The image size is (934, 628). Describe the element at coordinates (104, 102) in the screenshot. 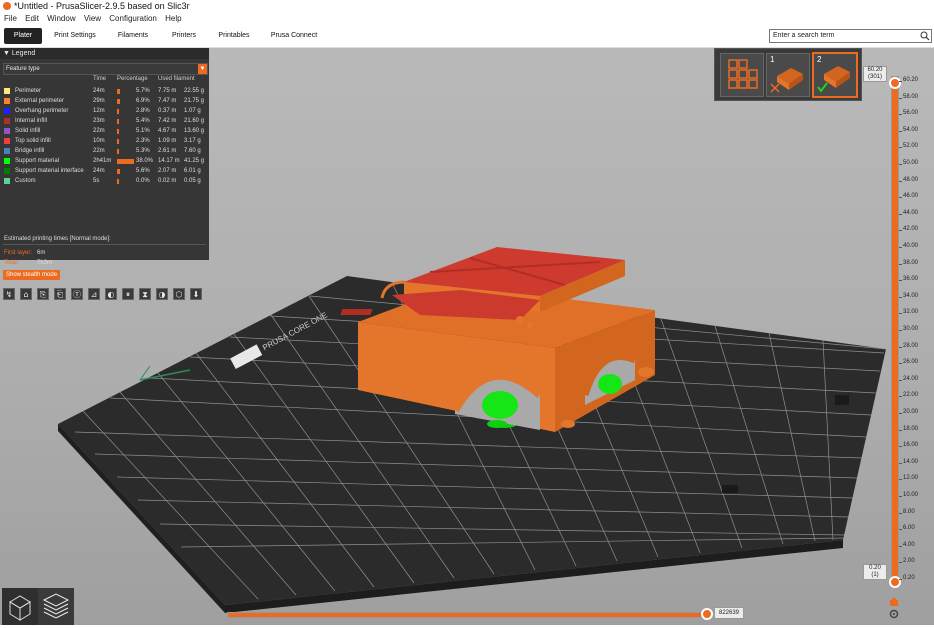

I see `legend-row: External perimeter 29m 6.9% 7.47 m 21.75 g` at that location.